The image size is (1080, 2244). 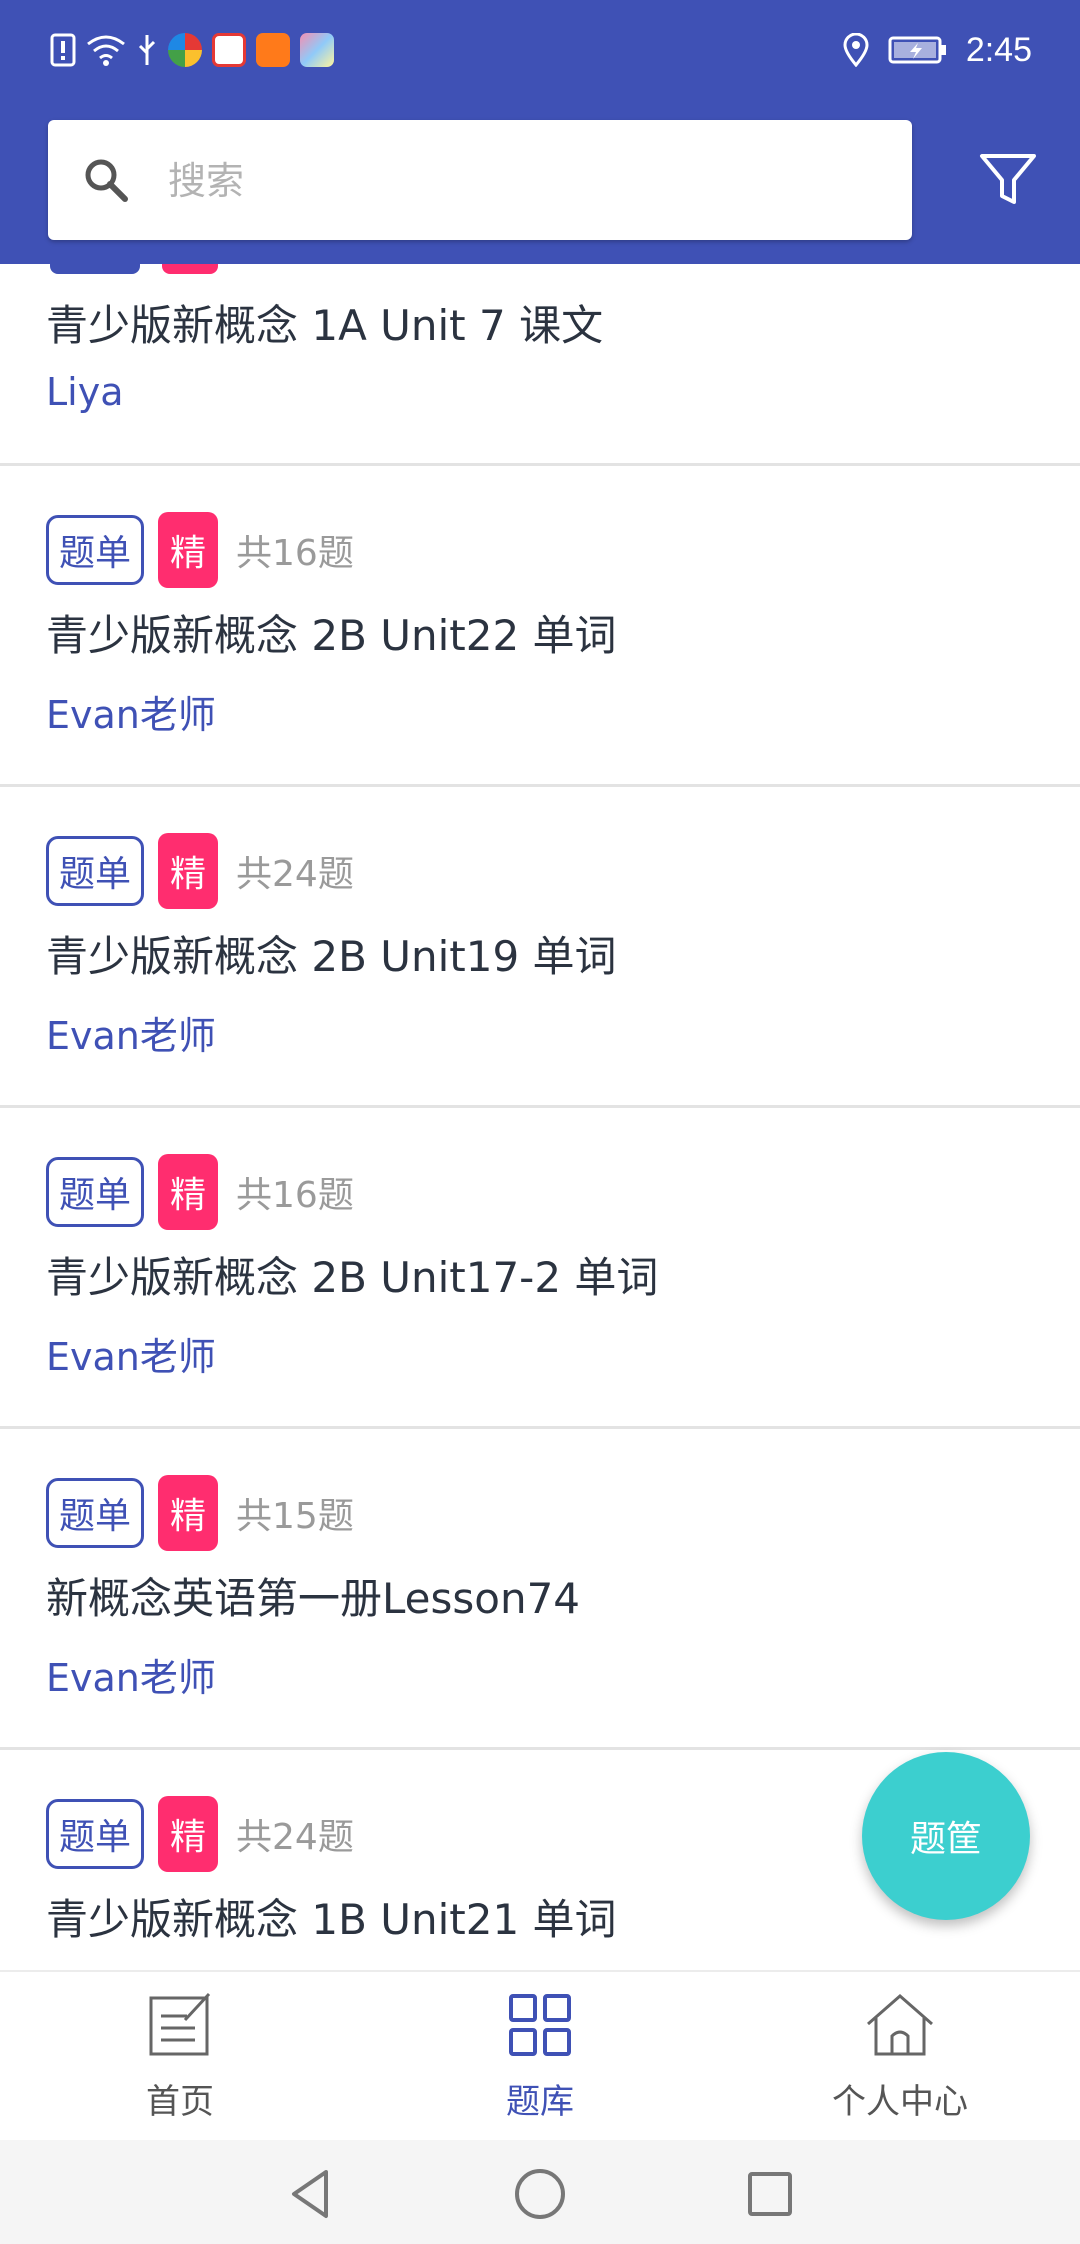 I want to click on list-item: 题单 精 共16题 青少版新概念 2B Unit22 单词 Evan老师, so click(x=540, y=626).